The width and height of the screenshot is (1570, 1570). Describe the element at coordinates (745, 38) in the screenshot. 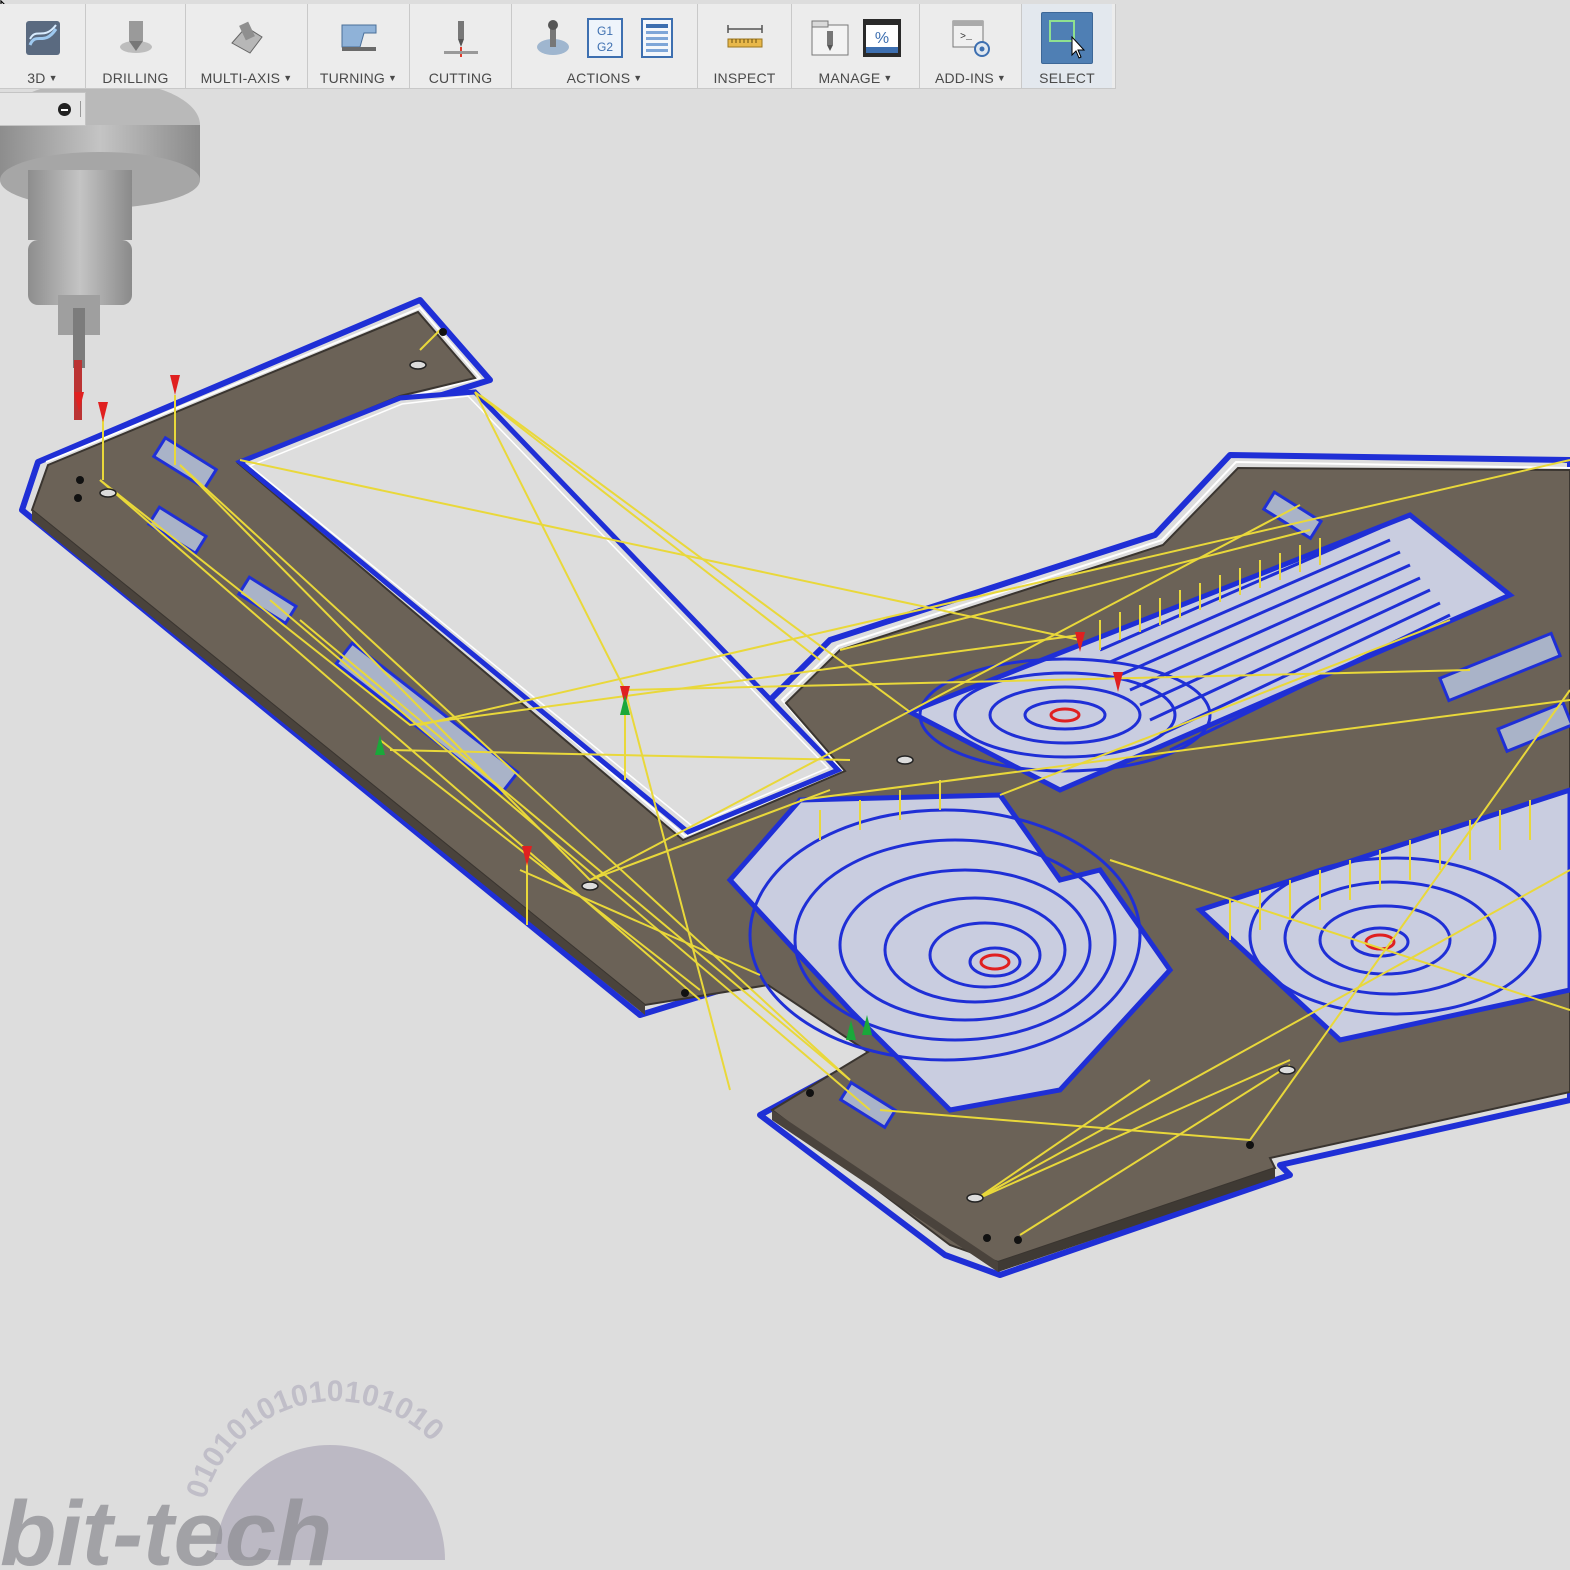

I see `ruler-icon` at that location.